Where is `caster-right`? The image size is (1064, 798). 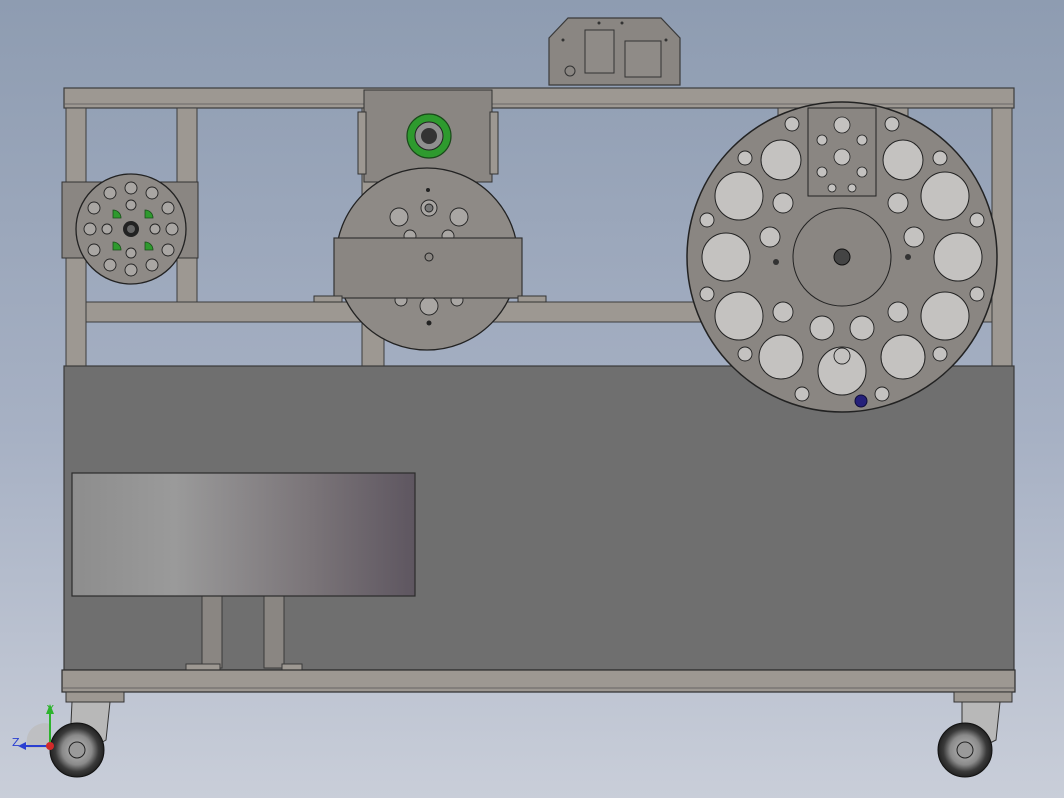
caster-right is located at coordinates (975, 734).